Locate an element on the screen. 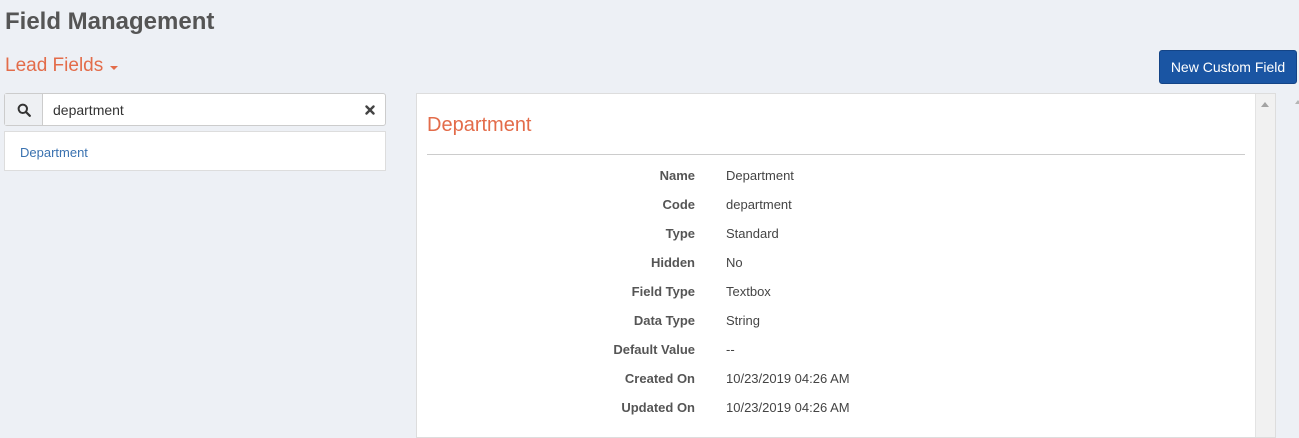  property-row: Updated On 10/23/2019 04:26 AM is located at coordinates (832, 410).